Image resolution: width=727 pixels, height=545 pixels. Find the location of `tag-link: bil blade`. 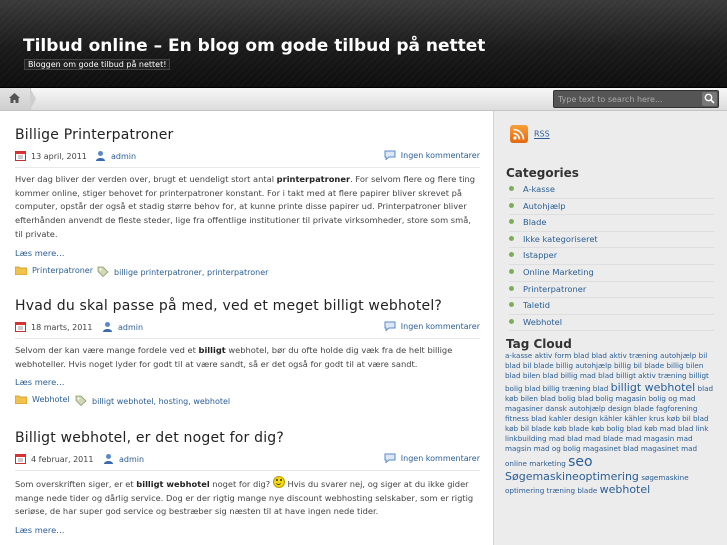

tag-link: bil blade is located at coordinates (538, 365).